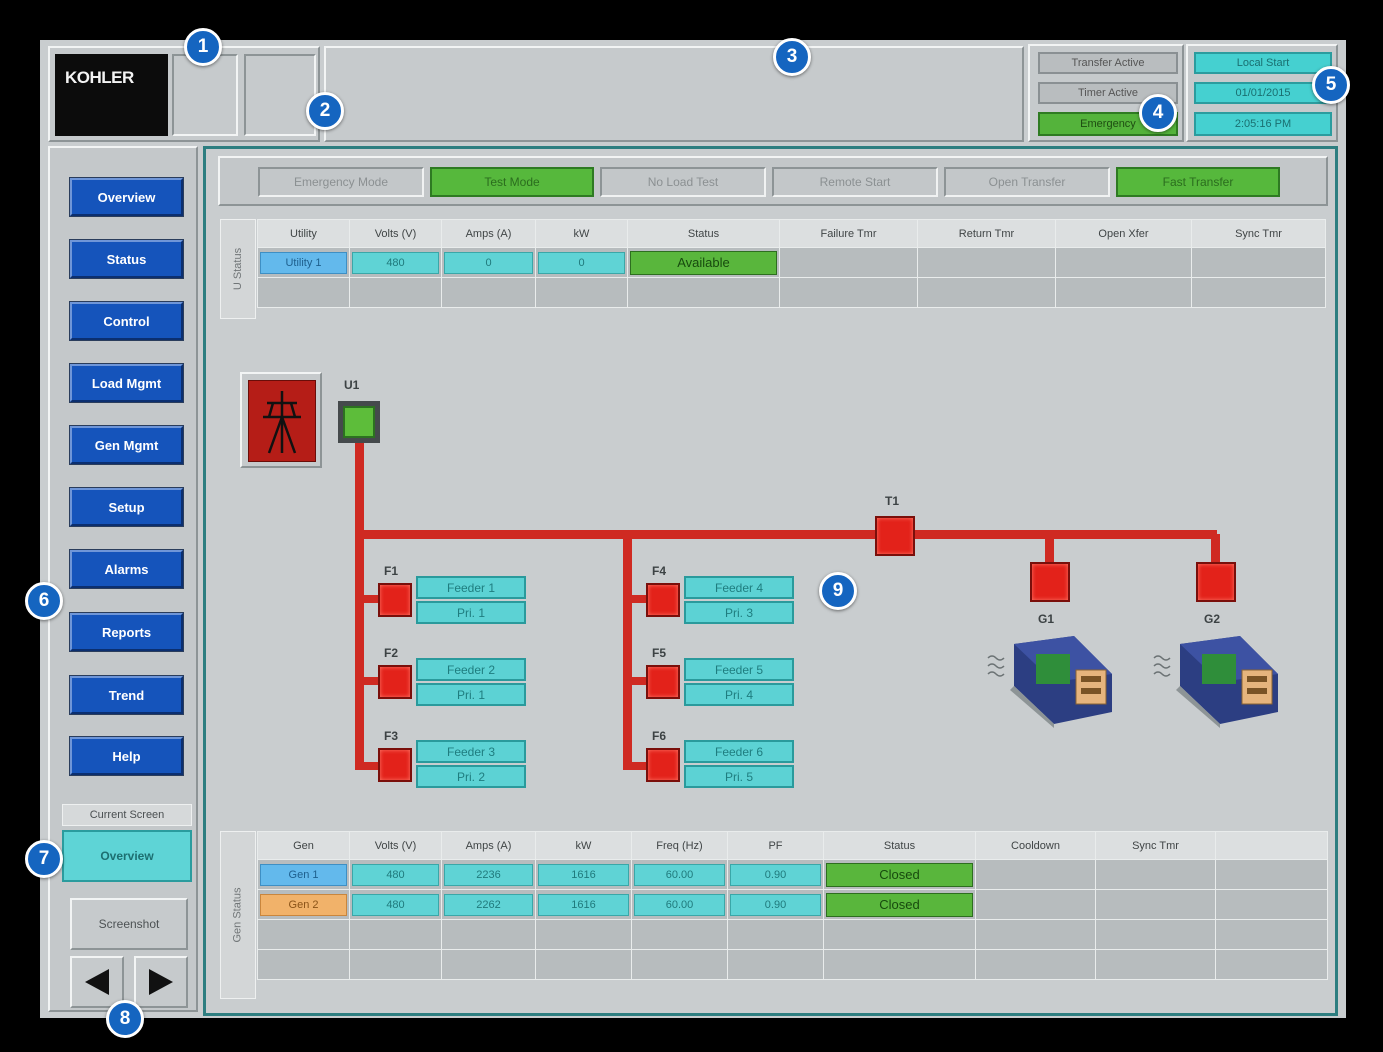  What do you see at coordinates (1035, 845) in the screenshot?
I see `column-header: Cooldown` at bounding box center [1035, 845].